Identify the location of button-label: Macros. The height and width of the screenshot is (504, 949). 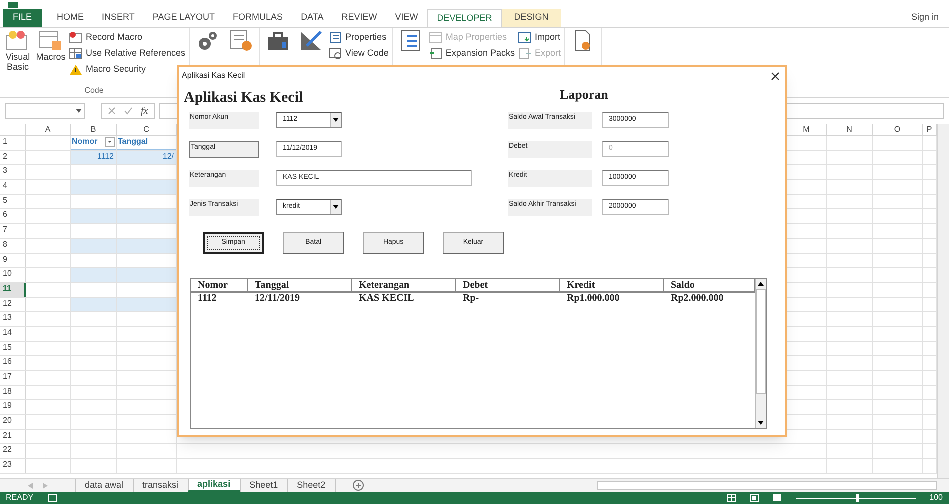
(51, 57).